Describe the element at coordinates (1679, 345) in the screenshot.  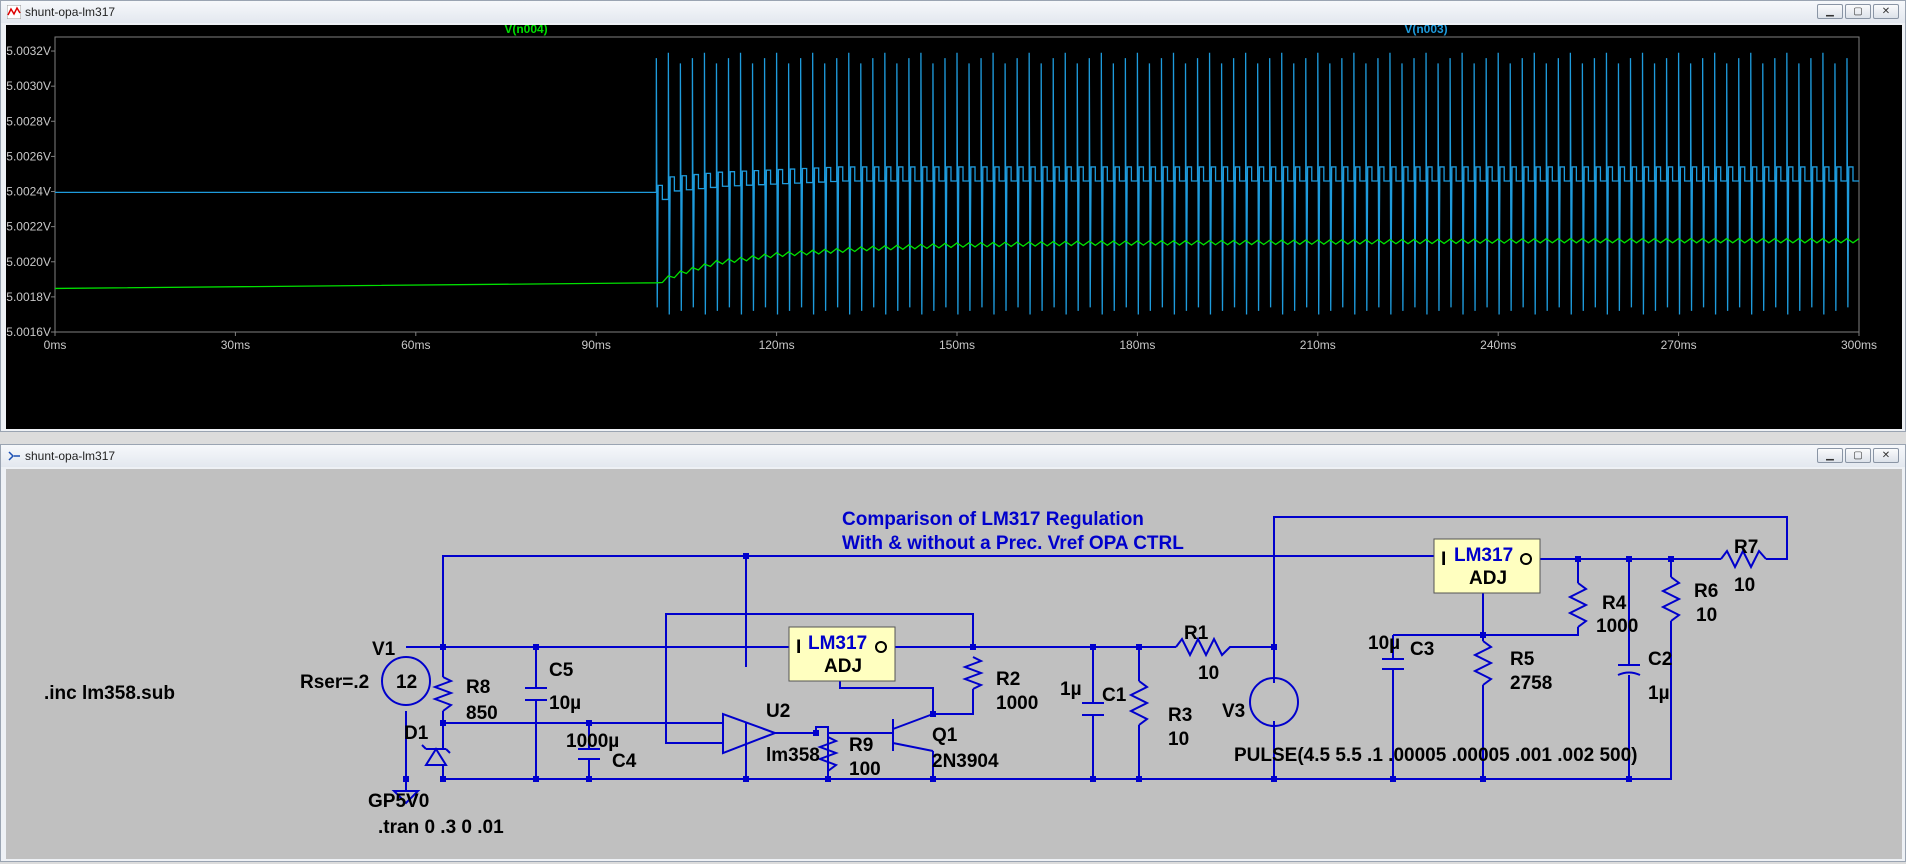
I see `x-tick-label: 270ms` at that location.